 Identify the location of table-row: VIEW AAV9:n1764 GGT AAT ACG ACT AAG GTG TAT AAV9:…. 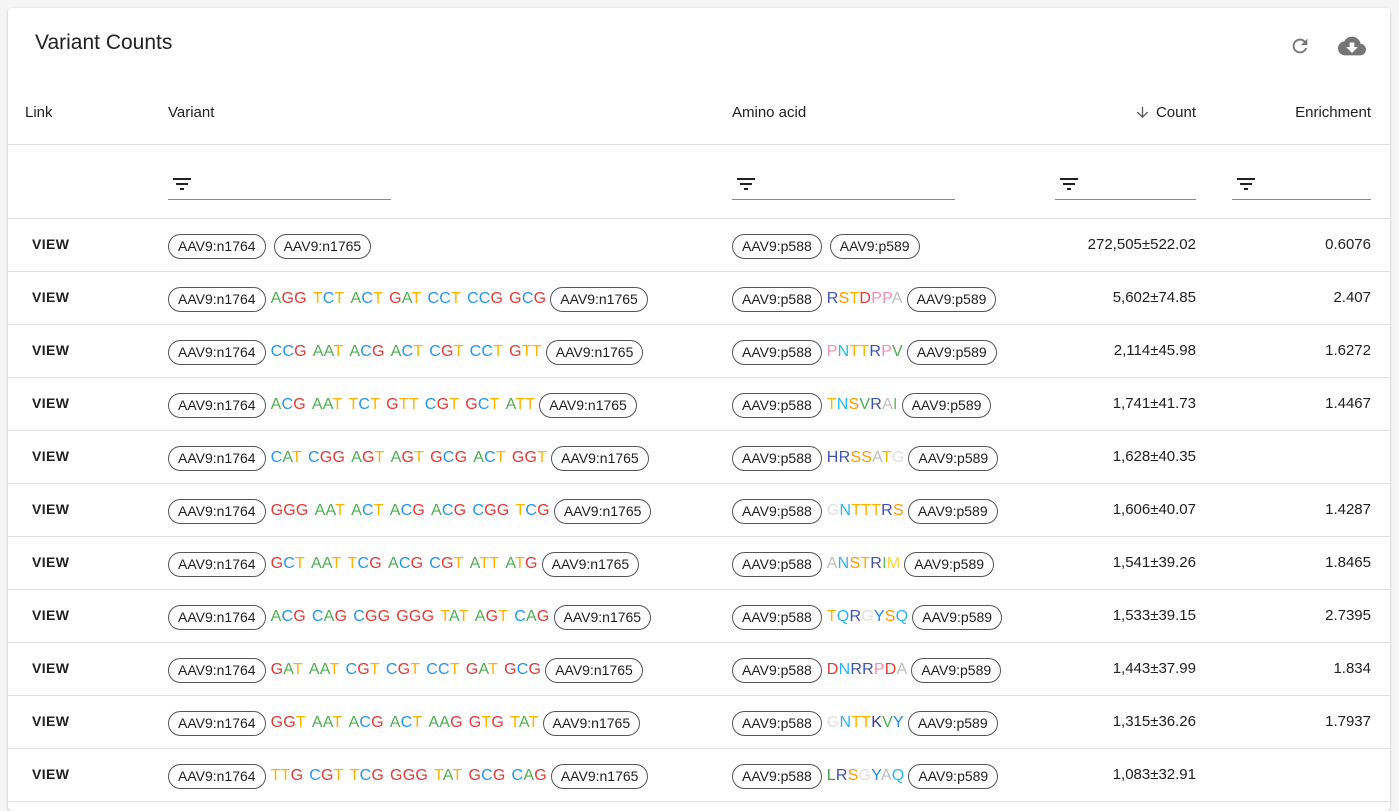
(699, 722).